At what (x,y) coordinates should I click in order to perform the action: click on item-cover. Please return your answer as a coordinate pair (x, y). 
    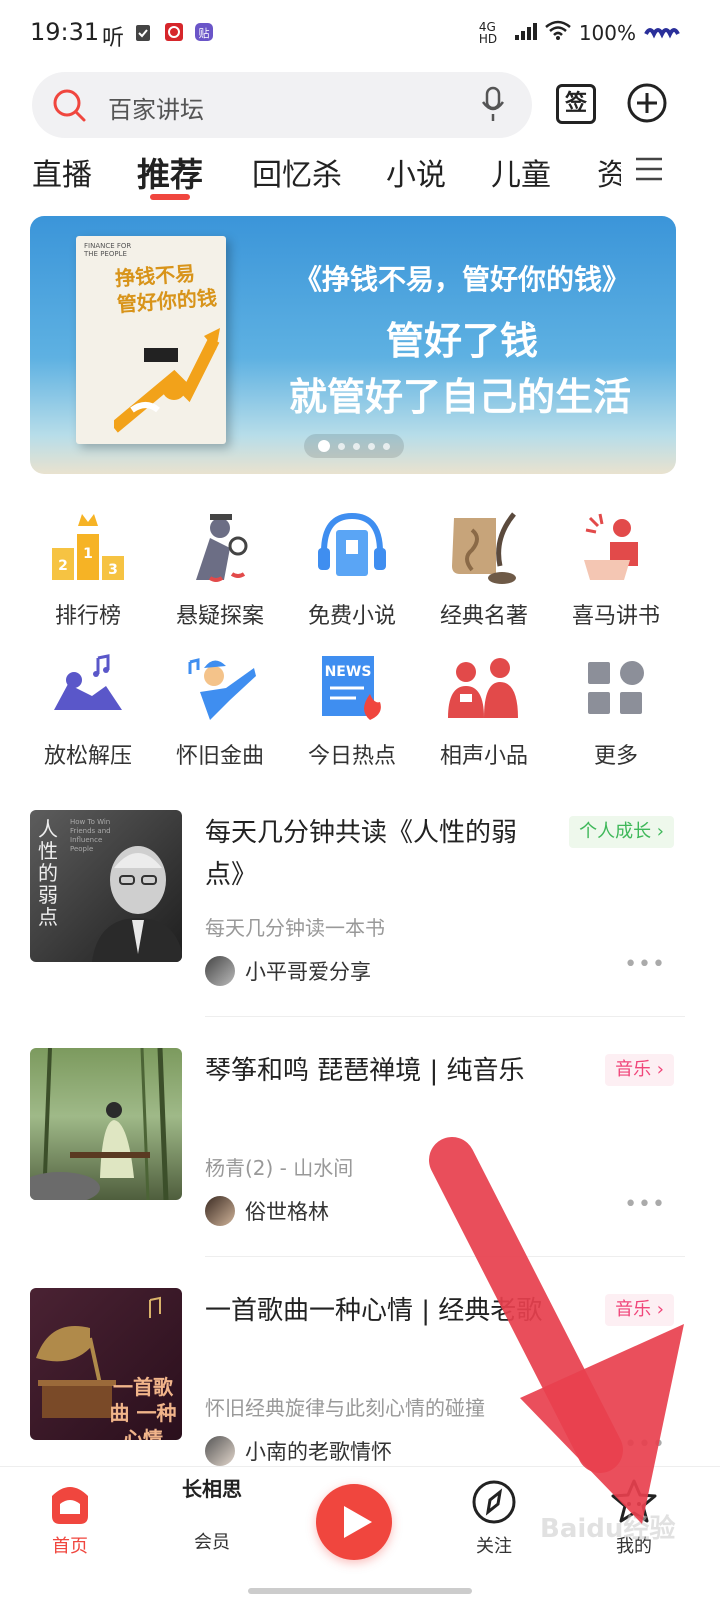
    Looking at the image, I should click on (106, 1124).